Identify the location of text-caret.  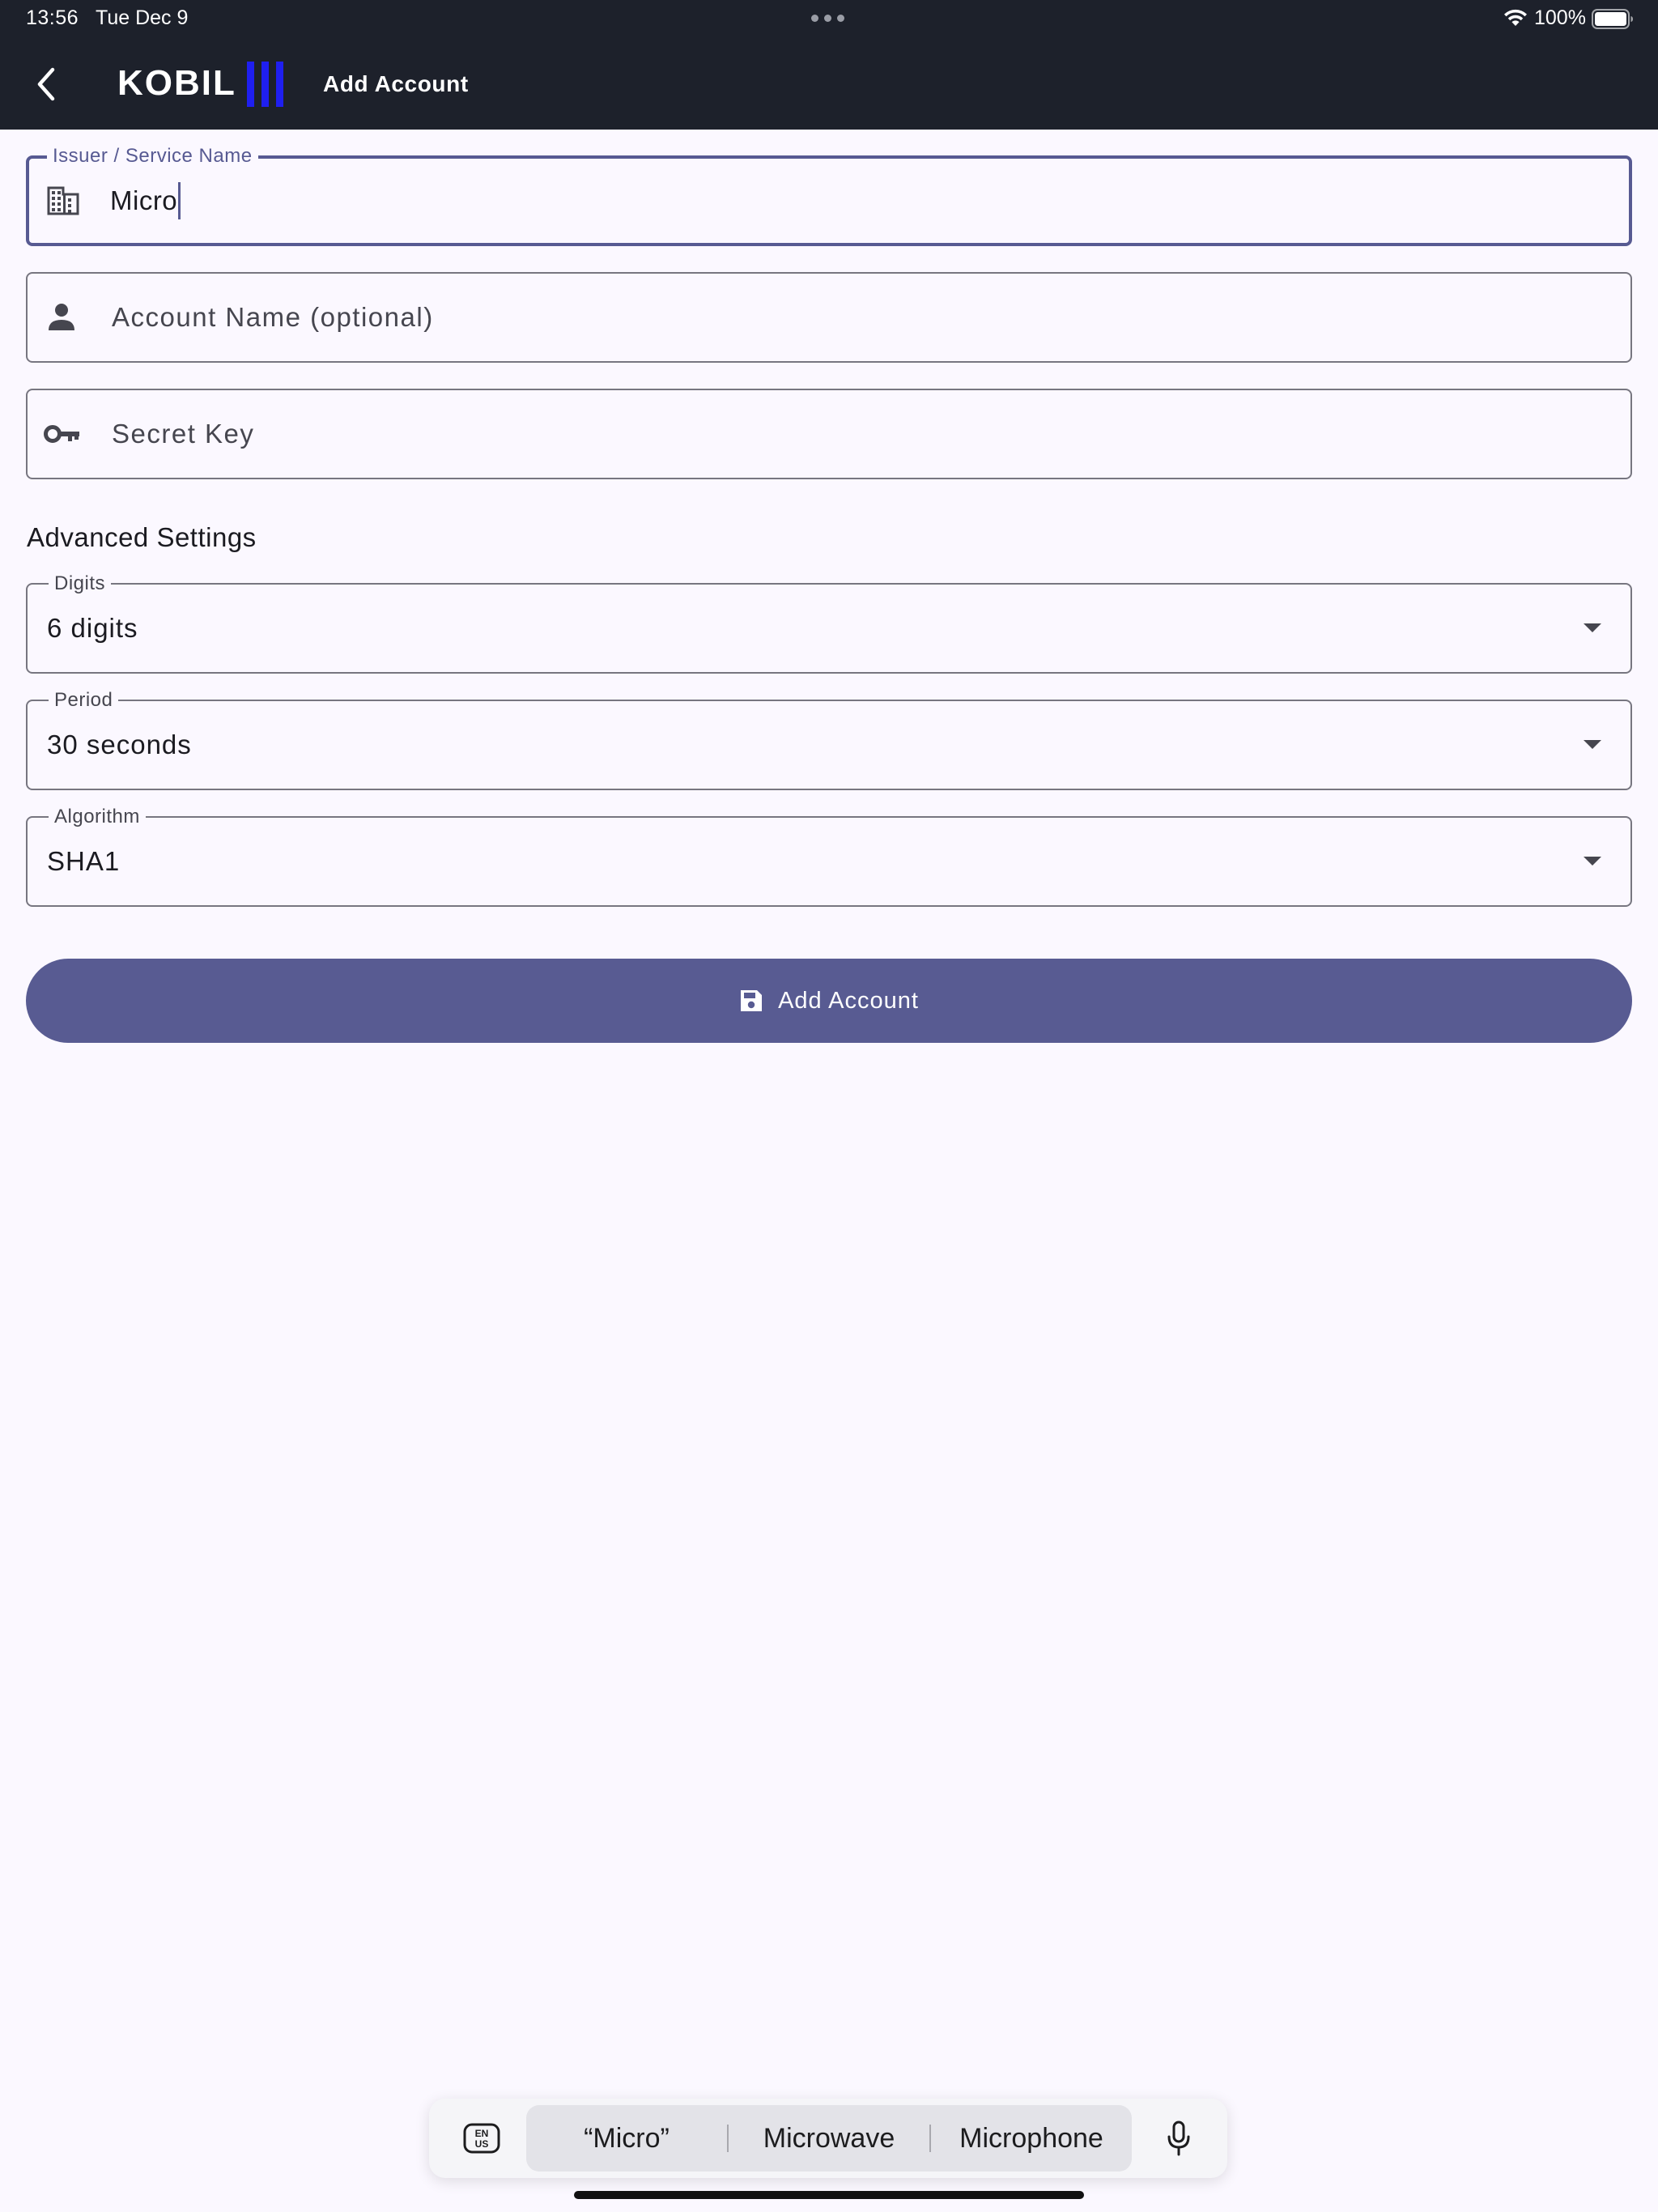
(179, 201).